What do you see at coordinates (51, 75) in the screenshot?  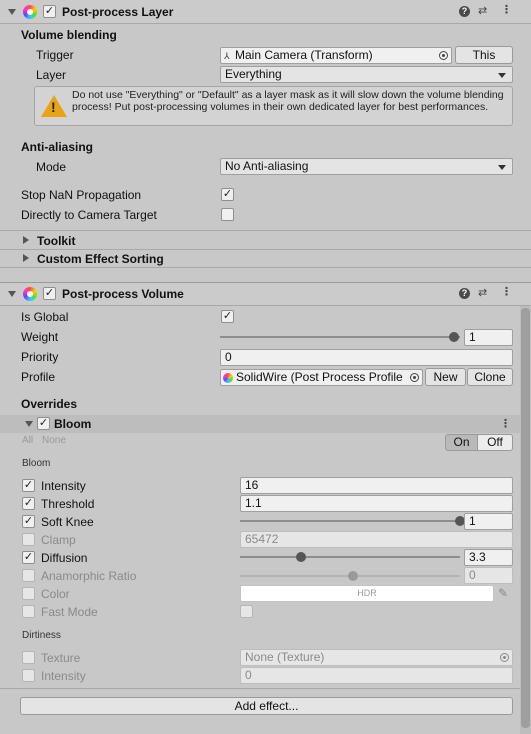 I see `layer-label: Layer` at bounding box center [51, 75].